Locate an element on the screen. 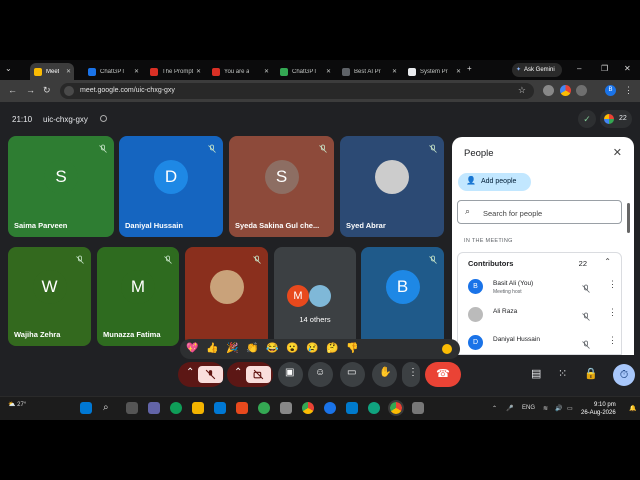  participant-tile: B is located at coordinates (402, 296).